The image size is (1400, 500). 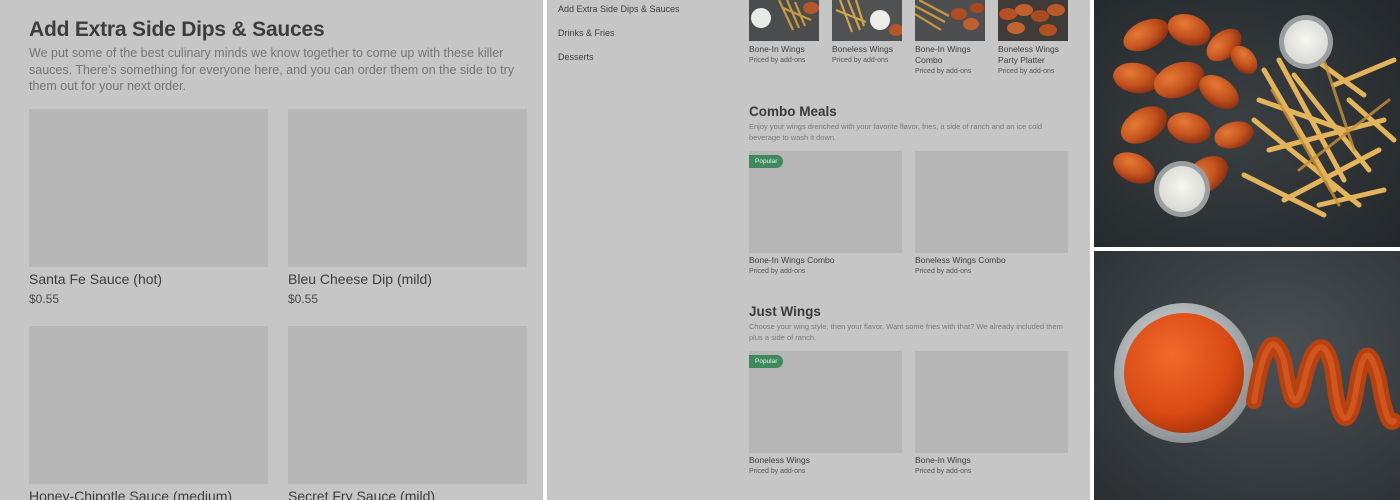 What do you see at coordinates (576, 57) in the screenshot?
I see `category-nav-link: Desserts` at bounding box center [576, 57].